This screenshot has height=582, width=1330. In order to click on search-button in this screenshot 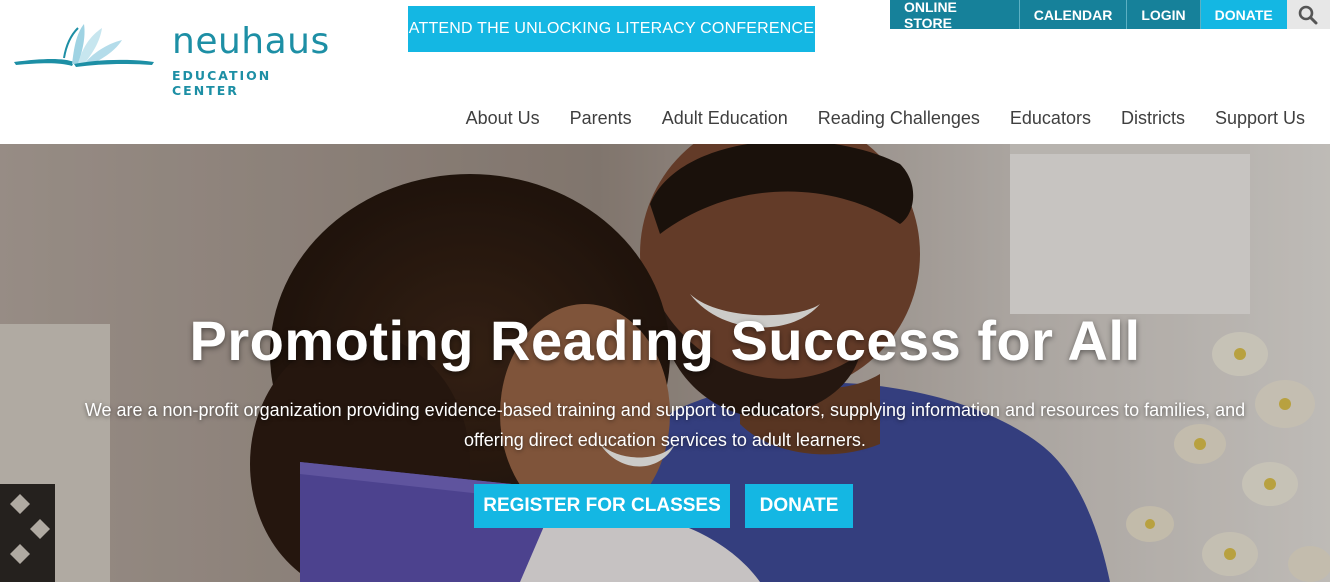, I will do `click(1308, 14)`.